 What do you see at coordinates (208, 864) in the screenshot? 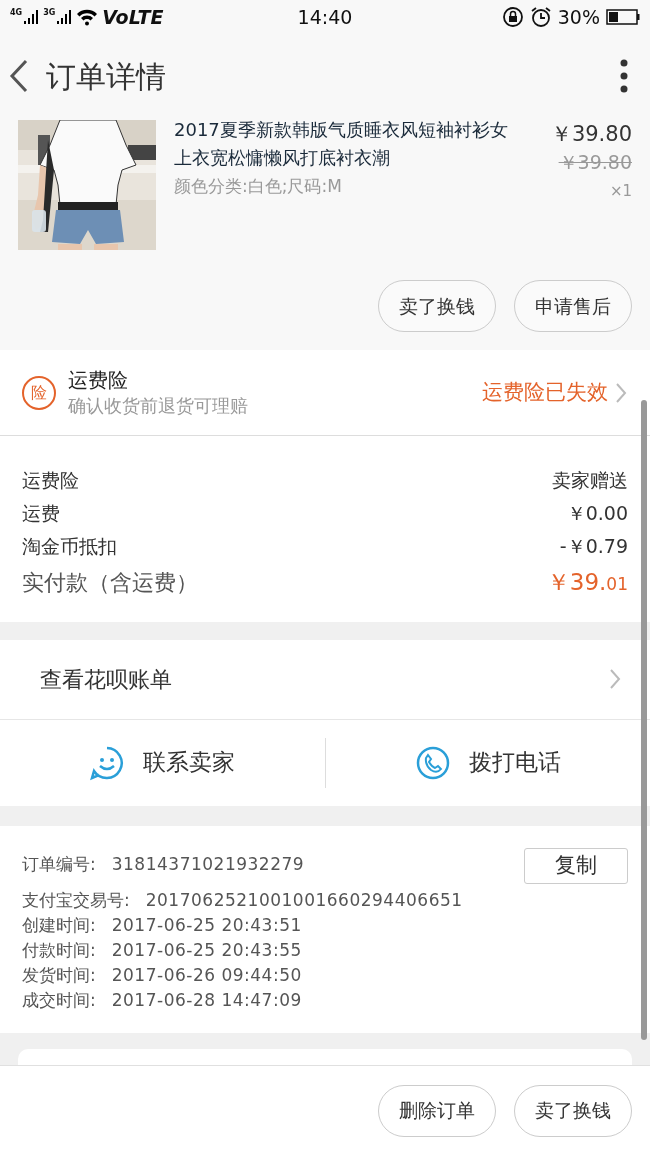
I see `info-value: 31814371021932279` at bounding box center [208, 864].